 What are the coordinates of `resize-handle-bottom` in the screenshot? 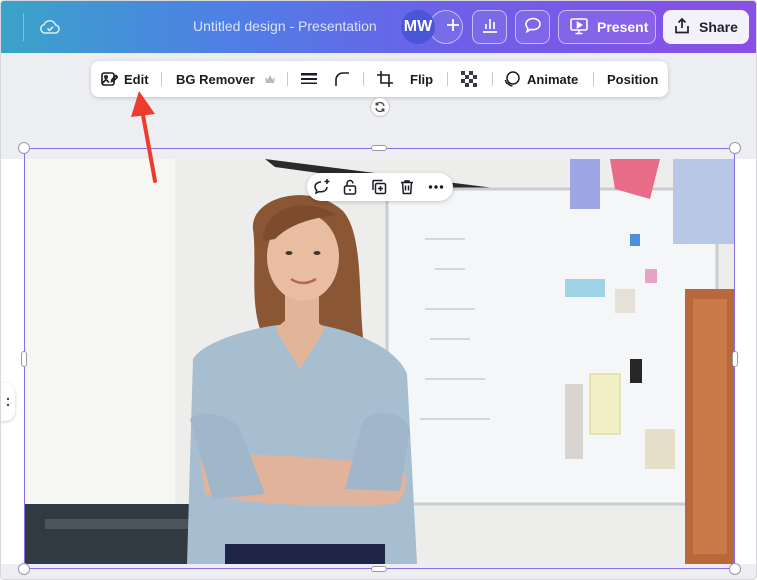 It's located at (379, 569).